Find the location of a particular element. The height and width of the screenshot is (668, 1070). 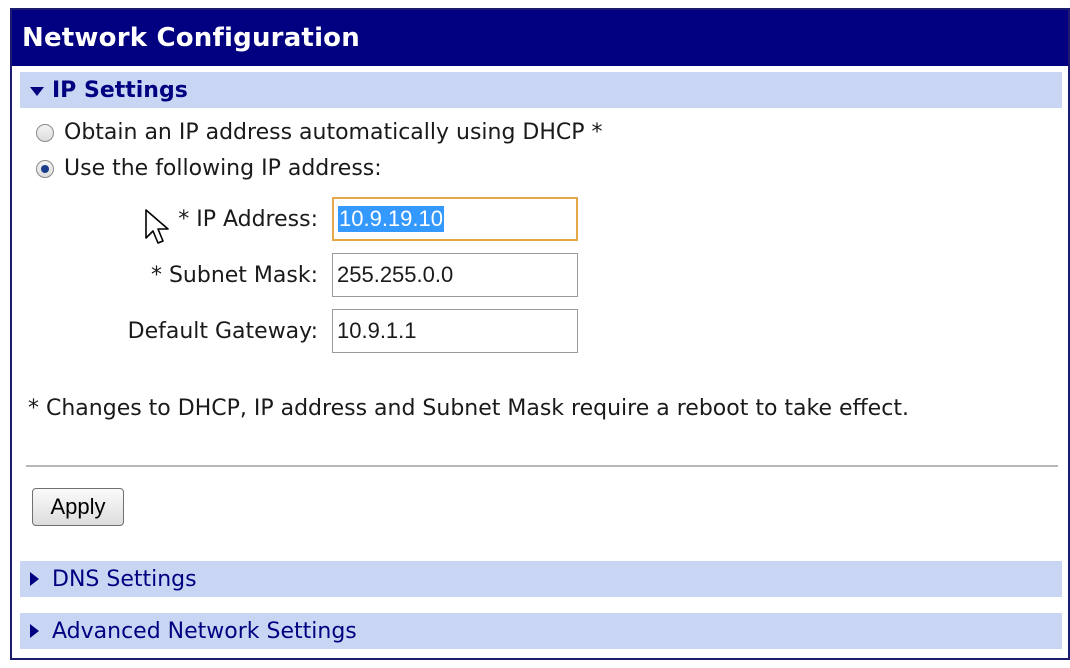

default-gateway-row: Default Gateway: 10.9.1.1 is located at coordinates (312, 331).